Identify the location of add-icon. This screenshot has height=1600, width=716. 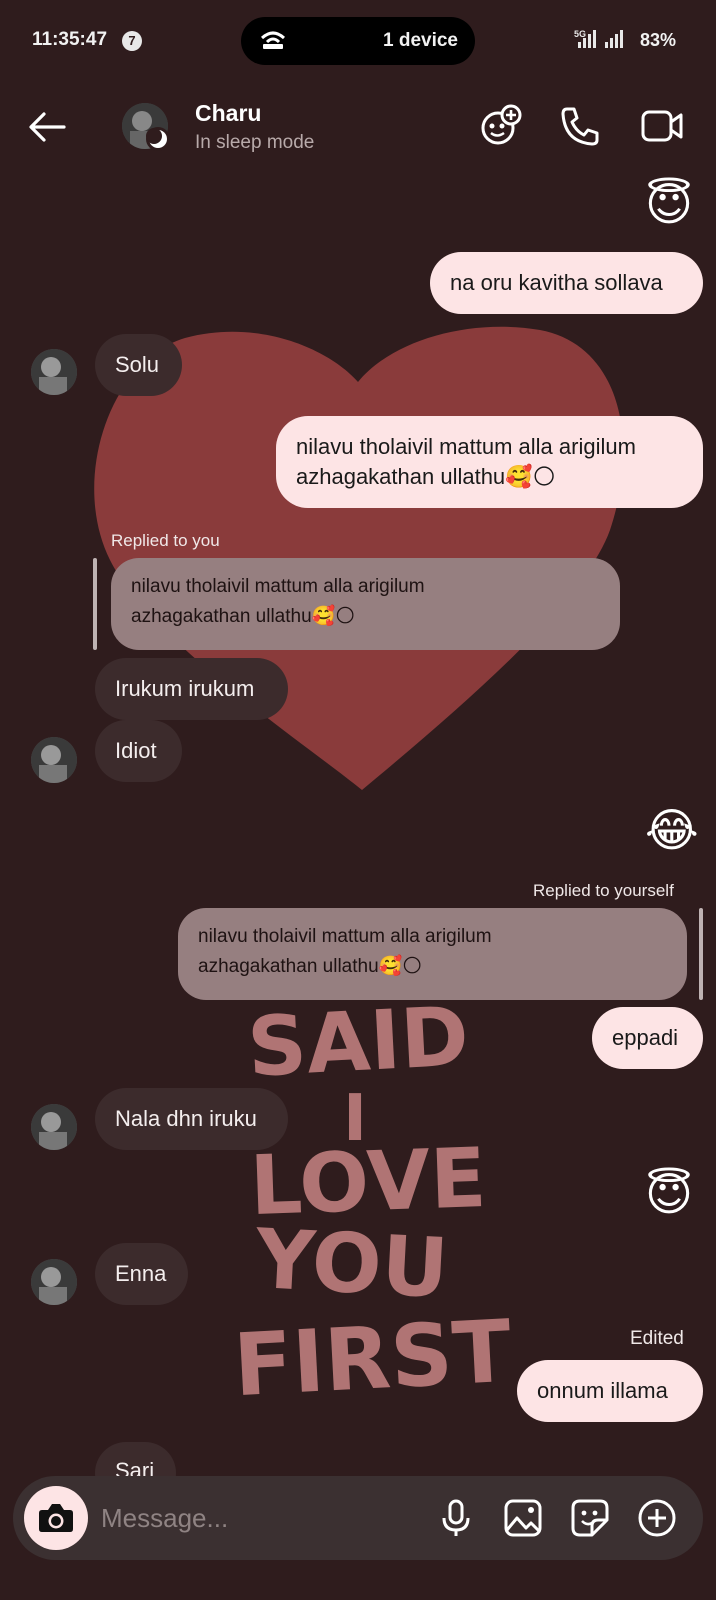
(657, 1518).